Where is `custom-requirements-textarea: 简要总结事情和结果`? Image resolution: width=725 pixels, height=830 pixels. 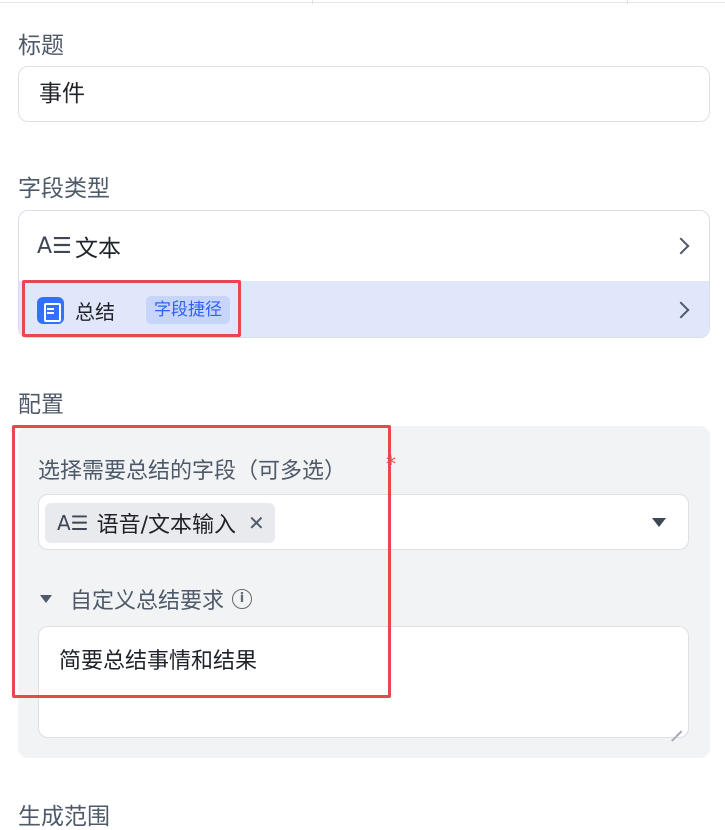
custom-requirements-textarea: 简要总结事情和结果 is located at coordinates (363, 682).